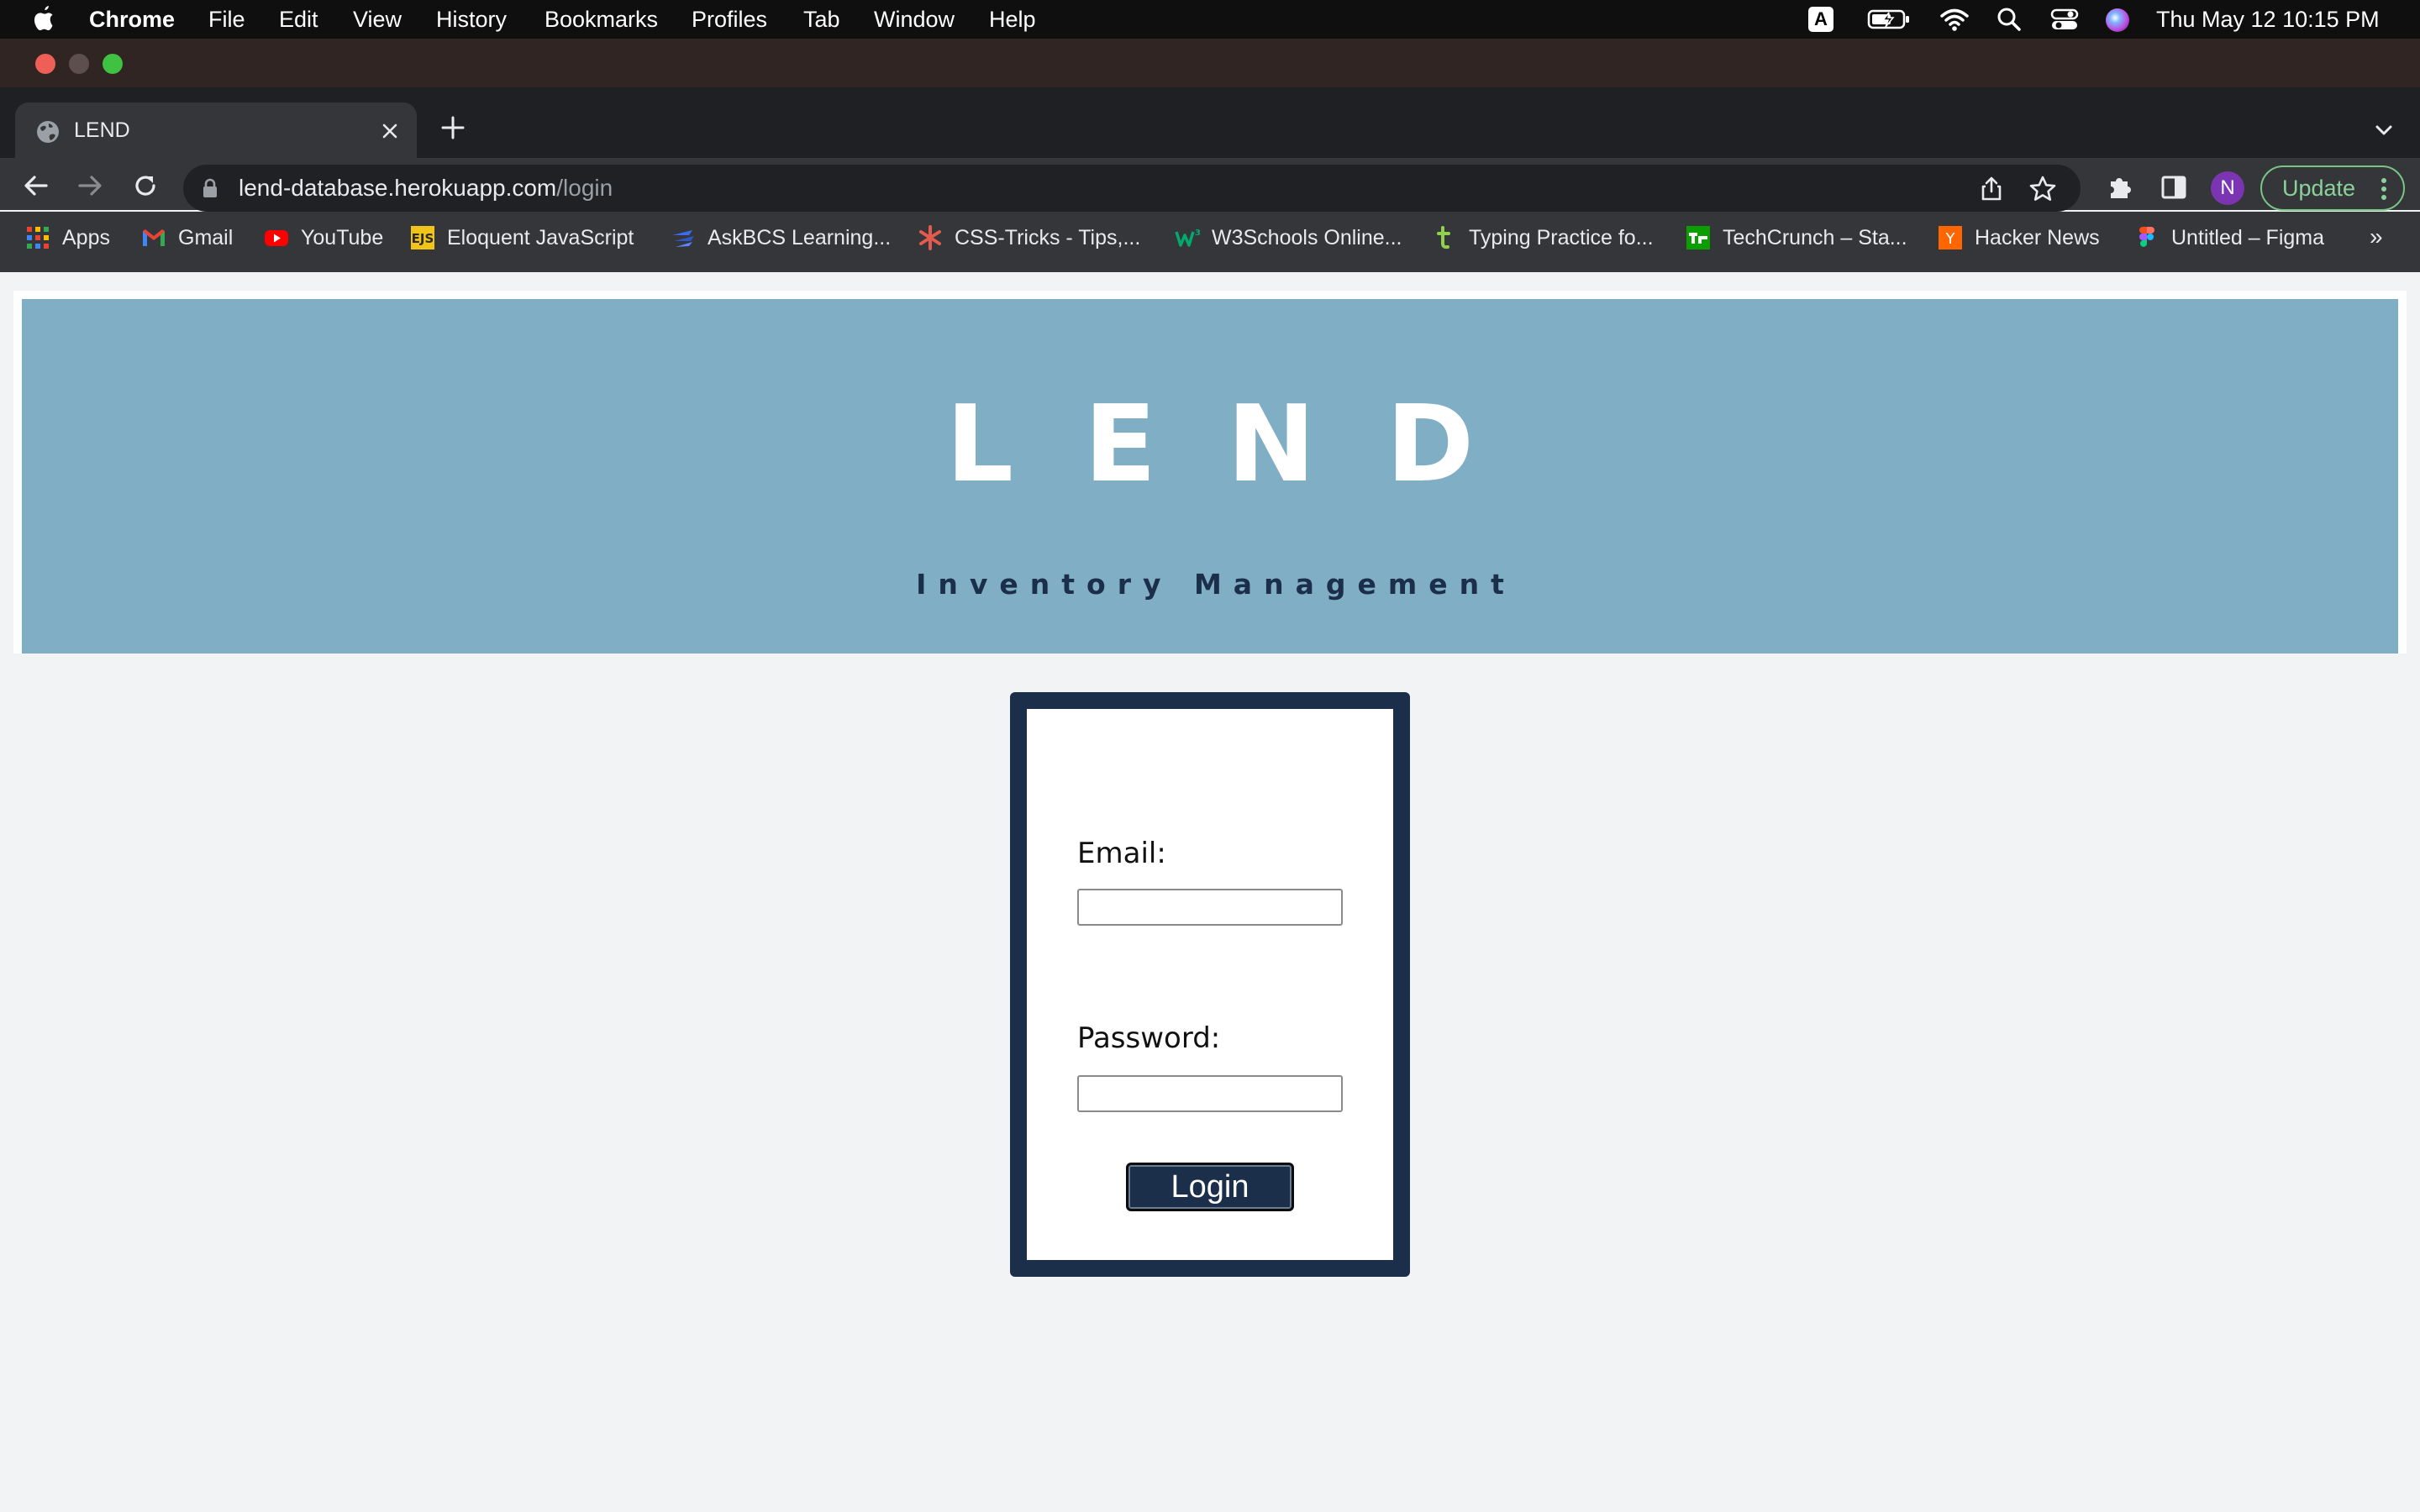 The image size is (2420, 1512). Describe the element at coordinates (2147, 237) in the screenshot. I see `figma-icon` at that location.